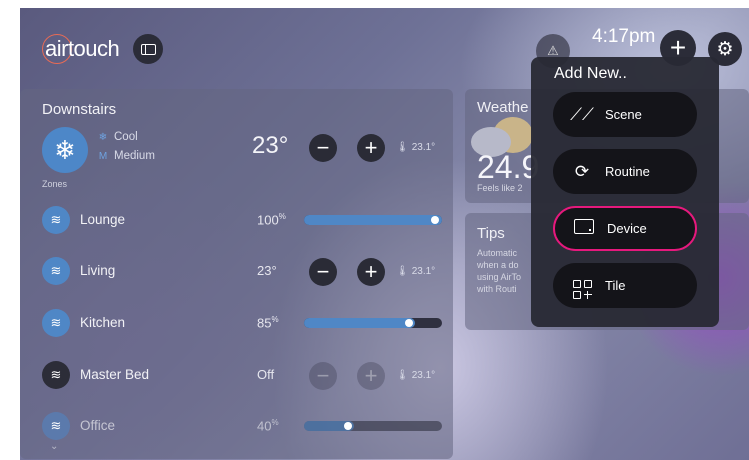  I want to click on tips-title: Tips, so click(491, 233).